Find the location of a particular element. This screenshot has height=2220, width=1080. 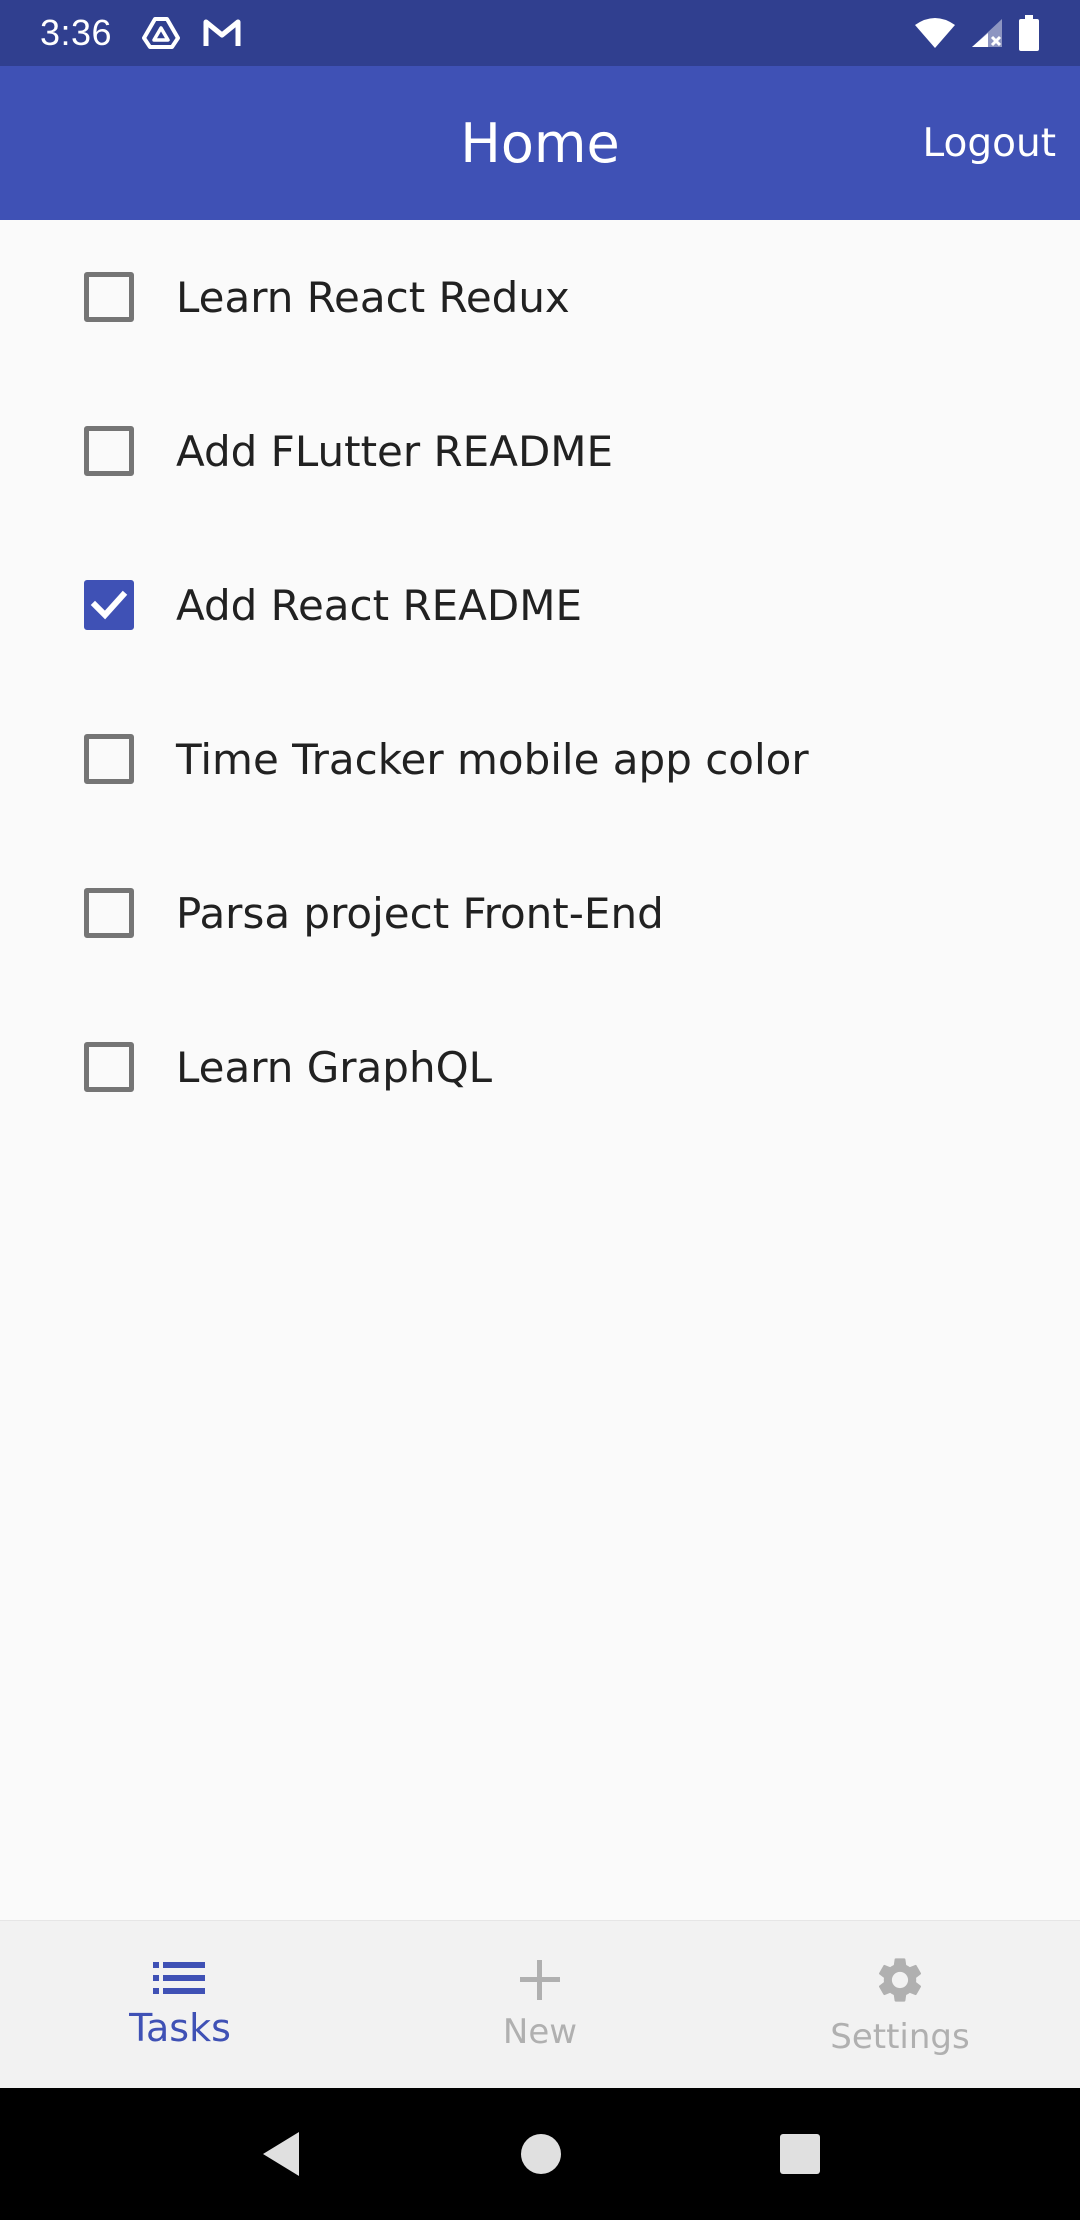

task-item: Add FLutter README is located at coordinates (540, 451).